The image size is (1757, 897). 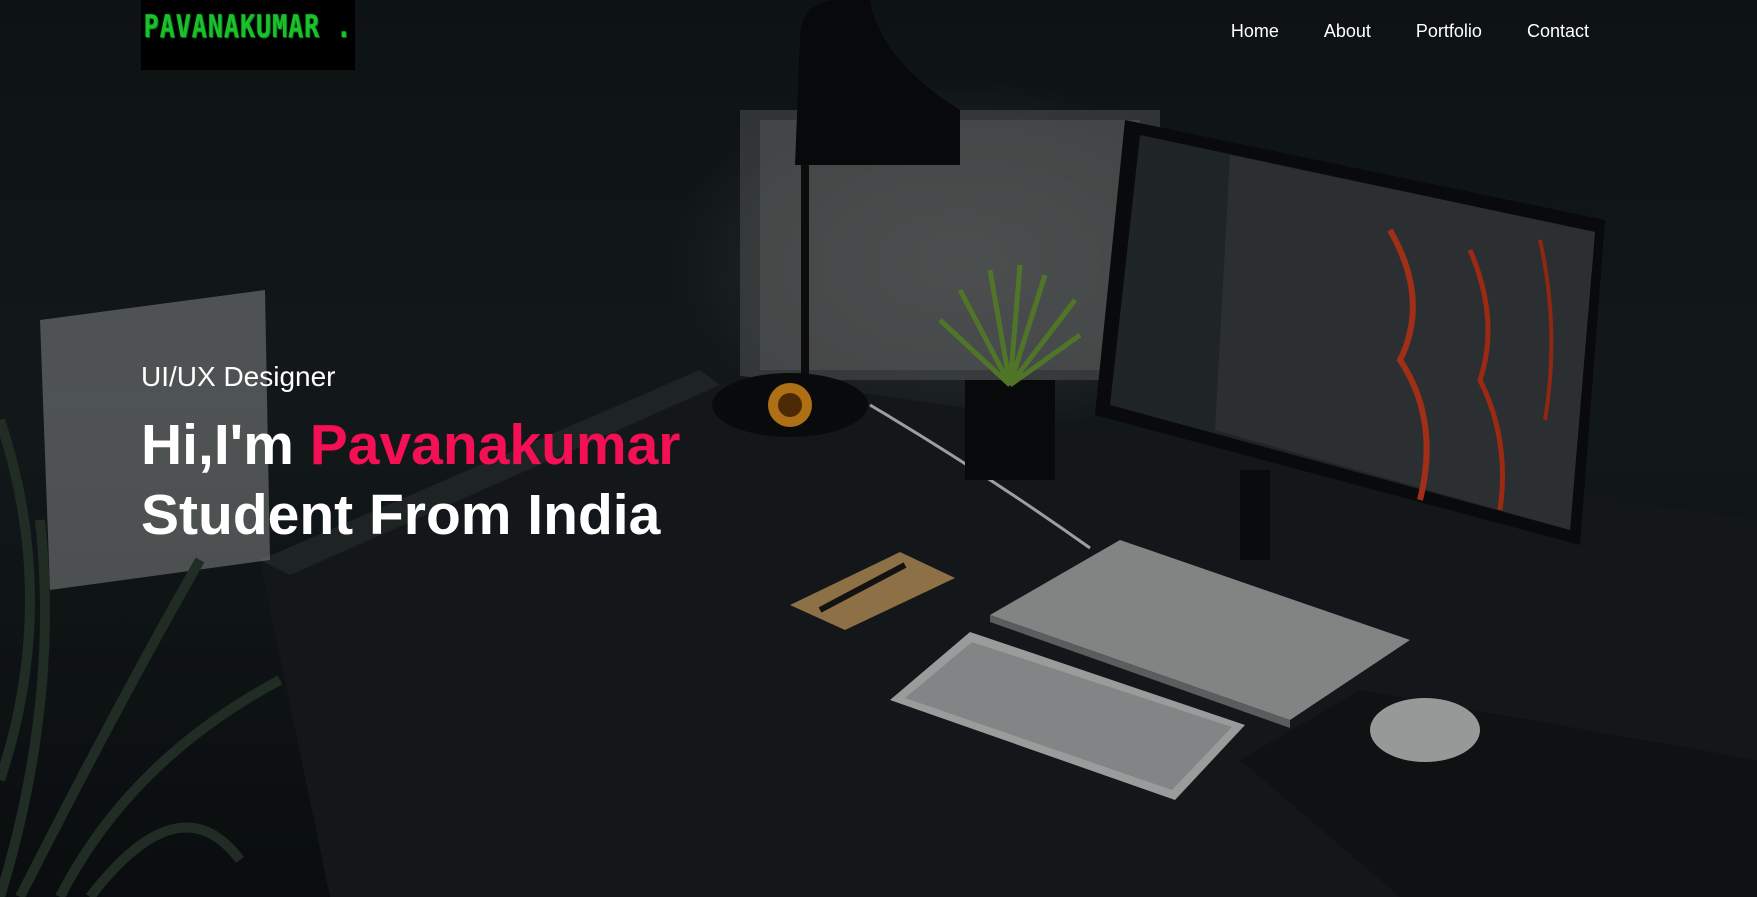 What do you see at coordinates (217, 445) in the screenshot?
I see `hero-greeting: Hi,I'm` at bounding box center [217, 445].